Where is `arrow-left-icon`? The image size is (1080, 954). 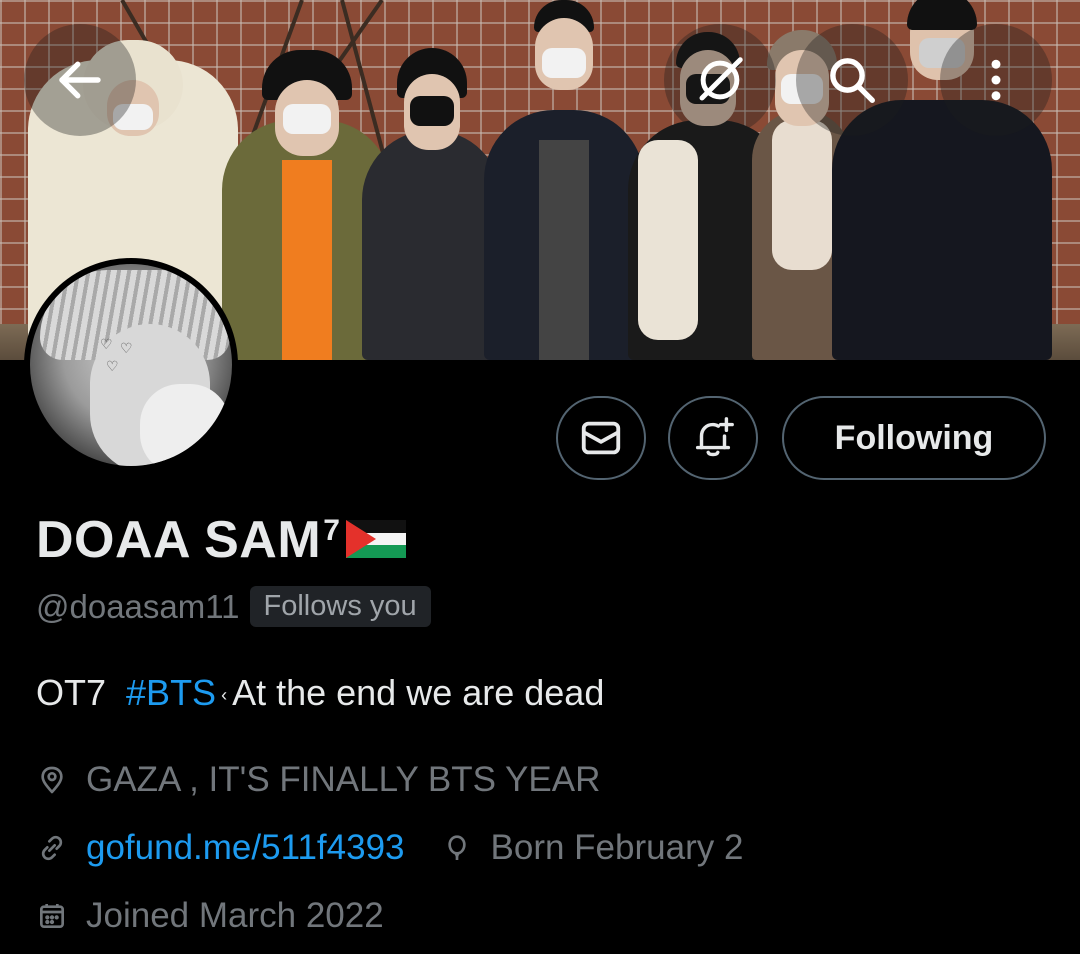
arrow-left-icon is located at coordinates (80, 80).